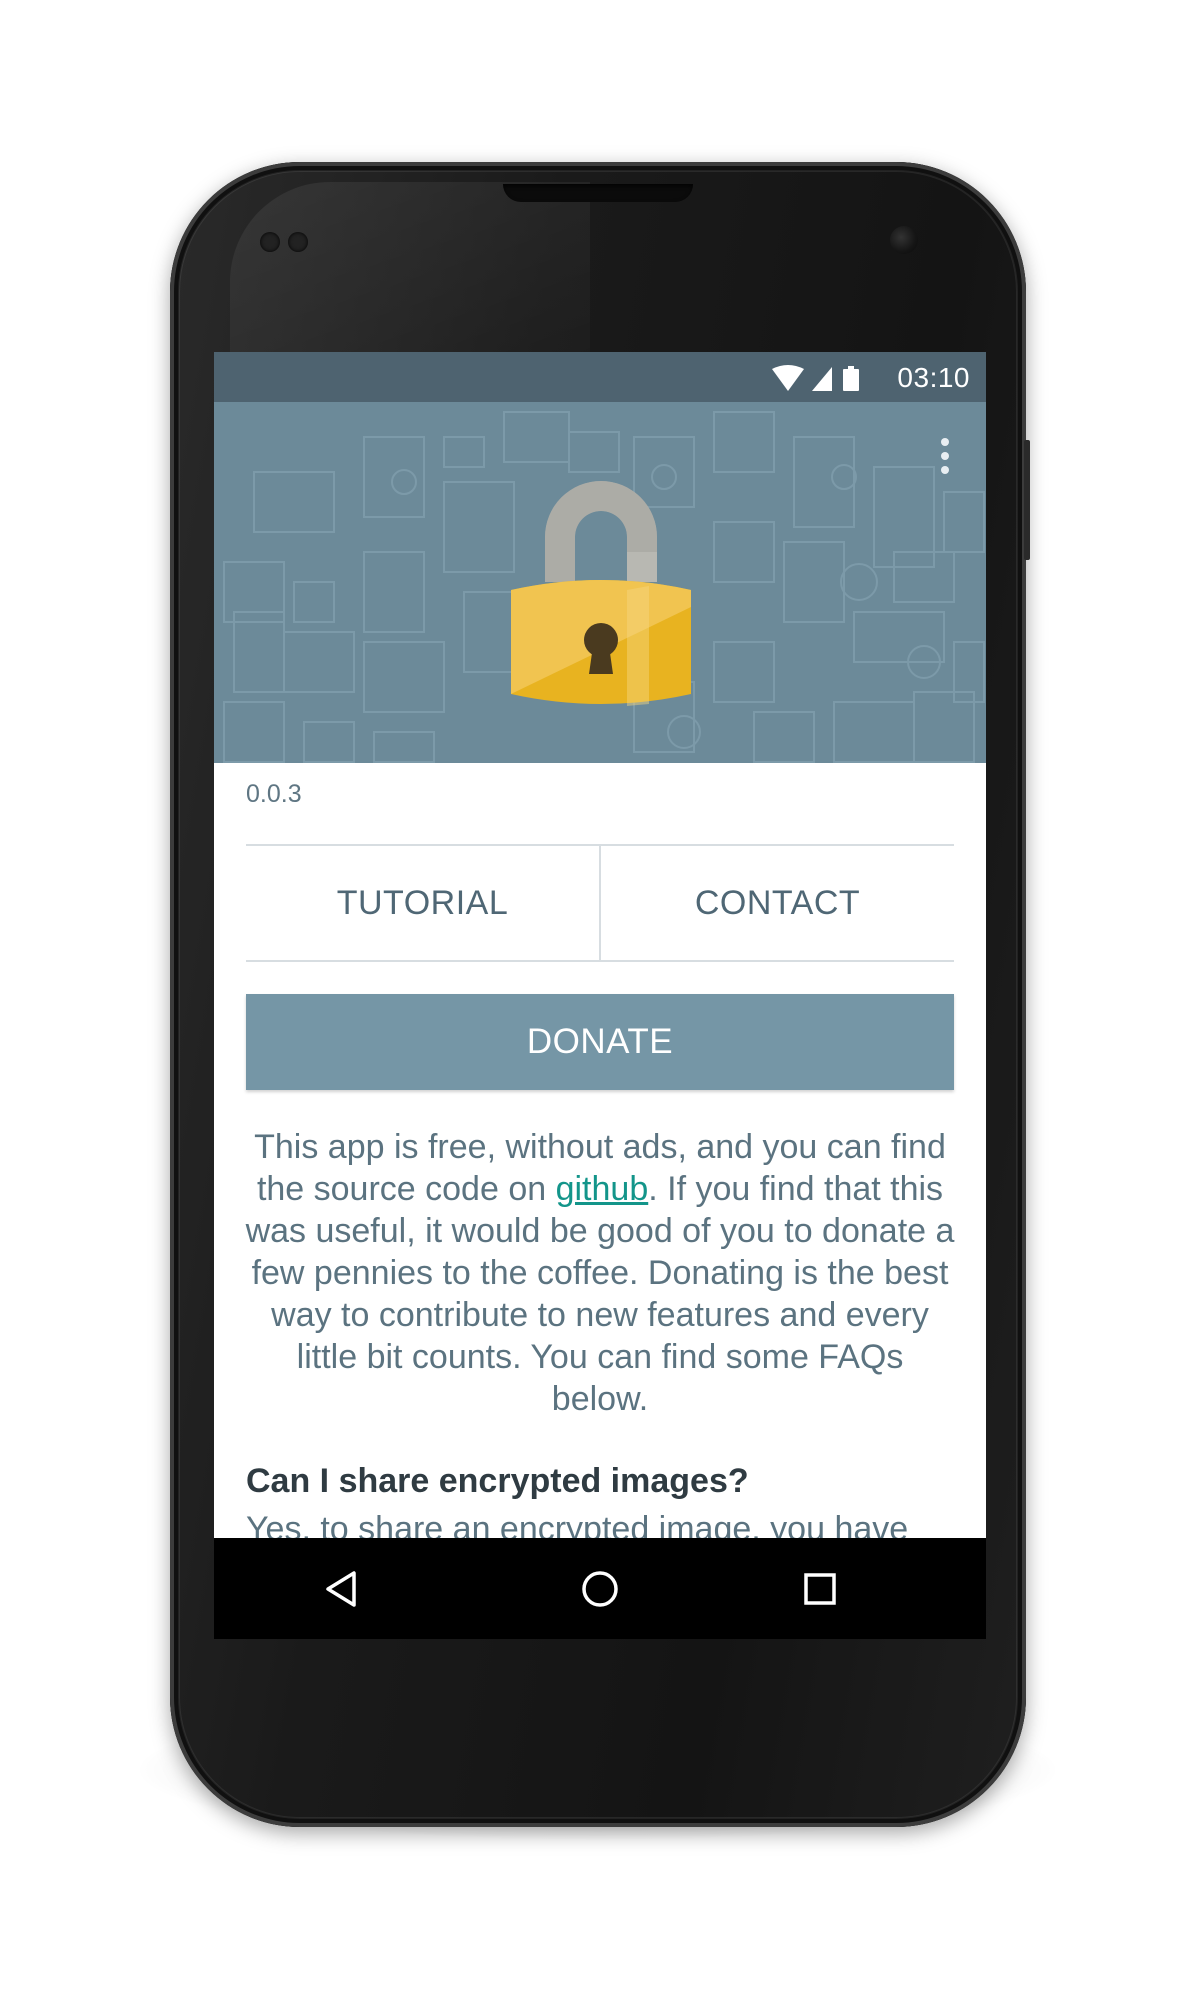 Image resolution: width=1195 pixels, height=1994 pixels. I want to click on more-vert-icon, so click(945, 458).